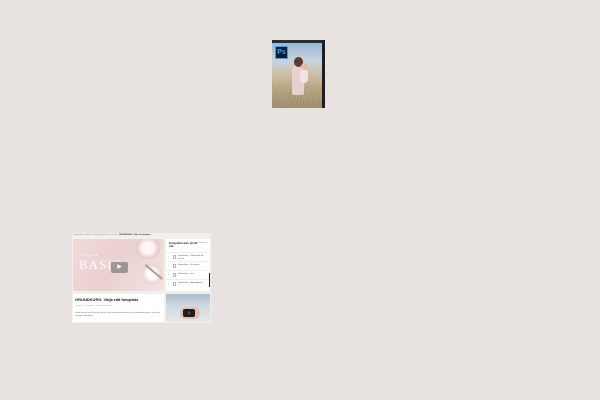 The height and width of the screenshot is (400, 600). Describe the element at coordinates (209, 280) in the screenshot. I see `sidebar-scrollbar` at that location.